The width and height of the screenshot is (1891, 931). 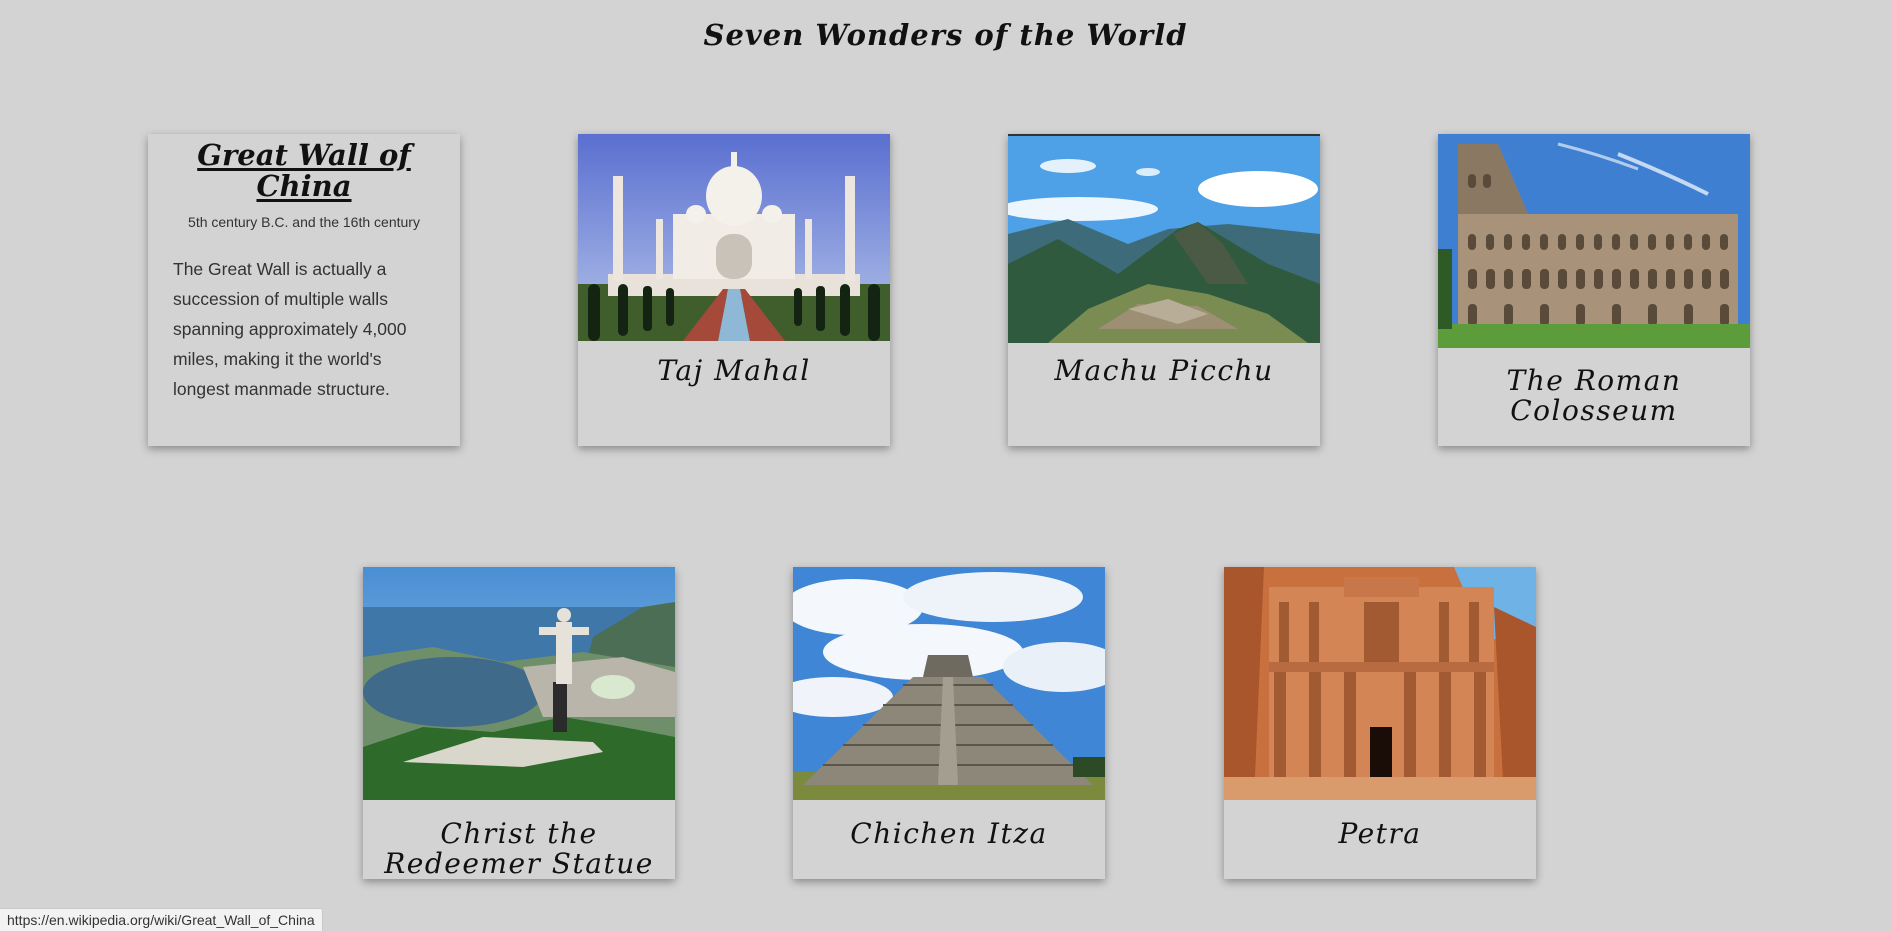 What do you see at coordinates (519, 683) in the screenshot?
I see `christ-redeemer-photo` at bounding box center [519, 683].